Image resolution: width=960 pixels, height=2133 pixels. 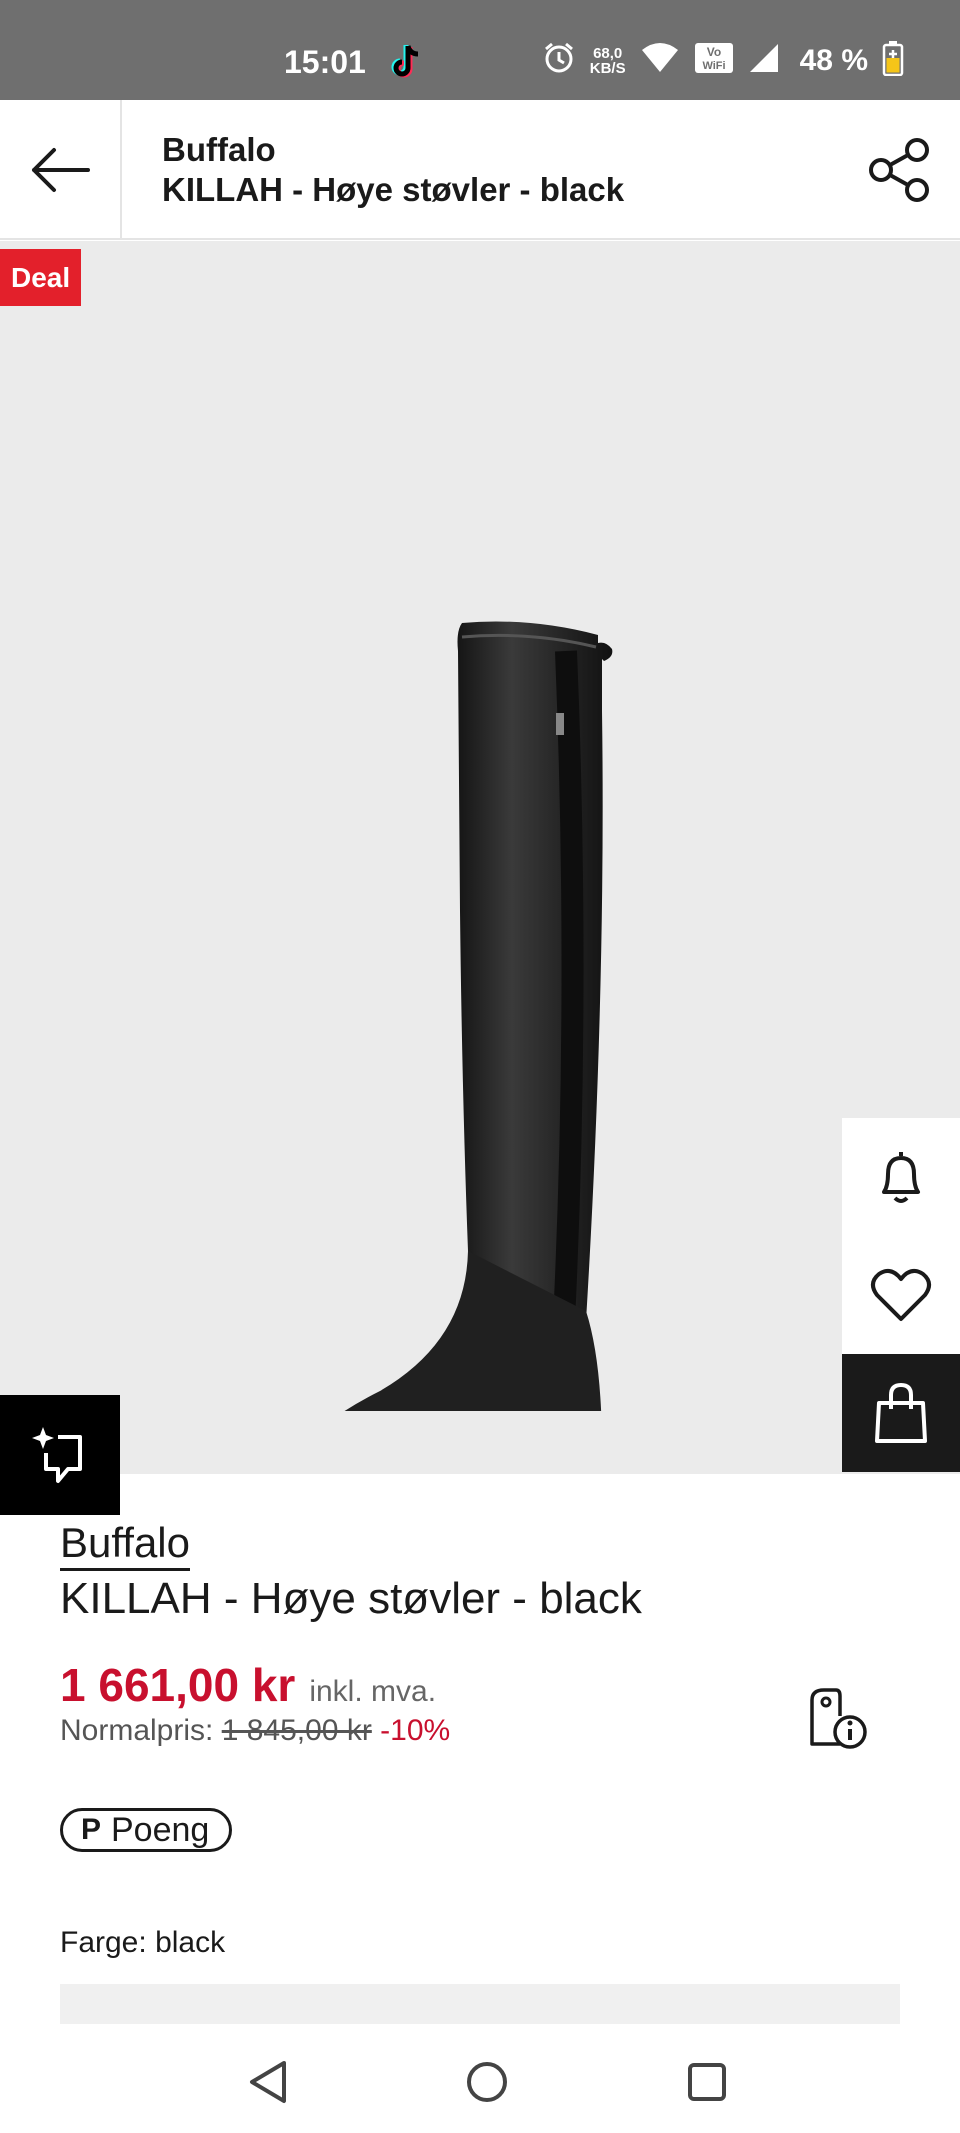 What do you see at coordinates (137, 1730) in the screenshot?
I see `regular-price-label: Normalpris:` at bounding box center [137, 1730].